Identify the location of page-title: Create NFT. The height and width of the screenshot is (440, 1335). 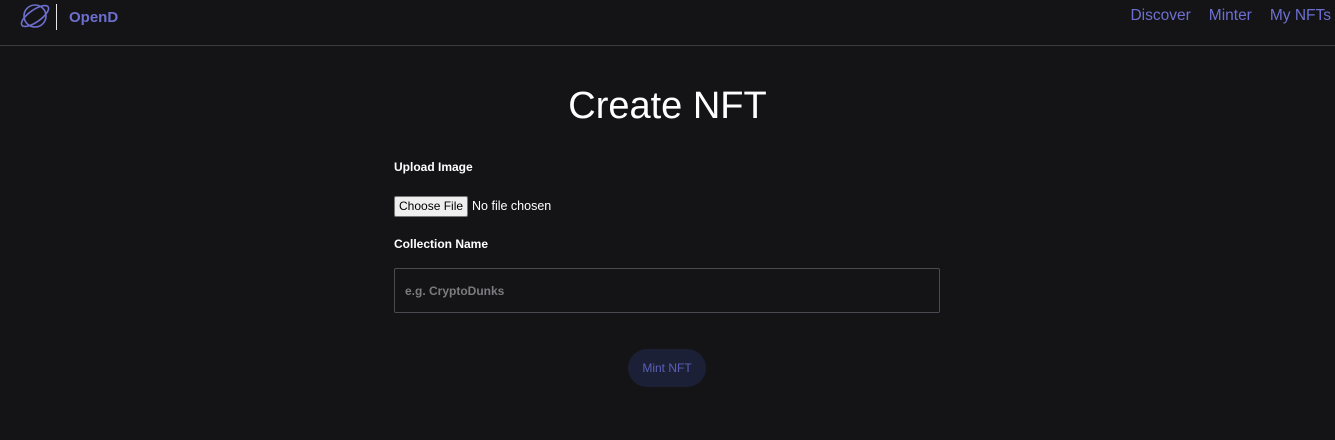
(667, 106).